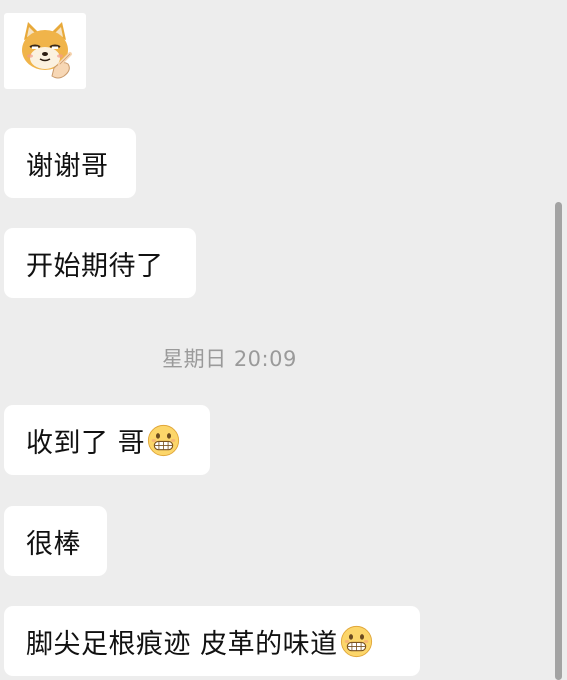 This screenshot has width=567, height=680. I want to click on message-bubble: 开始期待了, so click(100, 263).